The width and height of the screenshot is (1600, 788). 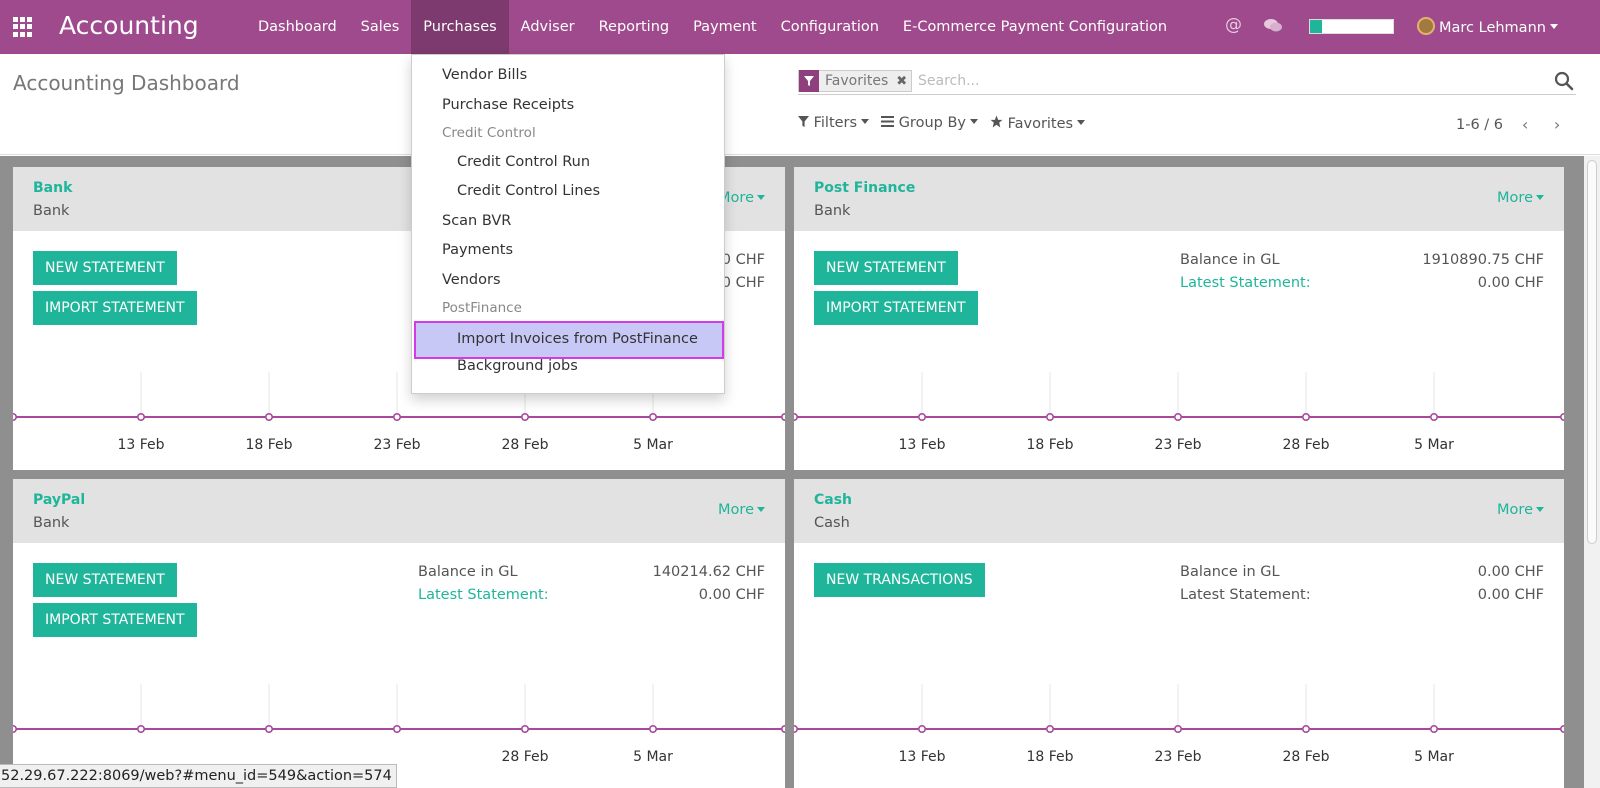 What do you see at coordinates (489, 133) in the screenshot?
I see `menu-section-credit-control: Credit Control` at bounding box center [489, 133].